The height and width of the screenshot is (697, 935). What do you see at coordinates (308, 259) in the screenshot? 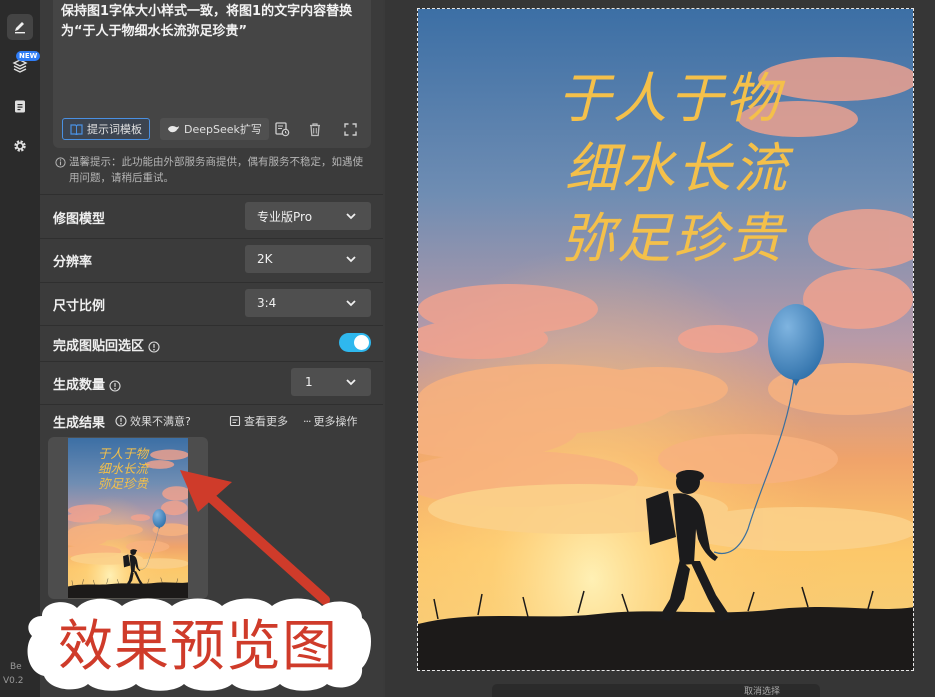
I see `resolution-select: 2K` at bounding box center [308, 259].